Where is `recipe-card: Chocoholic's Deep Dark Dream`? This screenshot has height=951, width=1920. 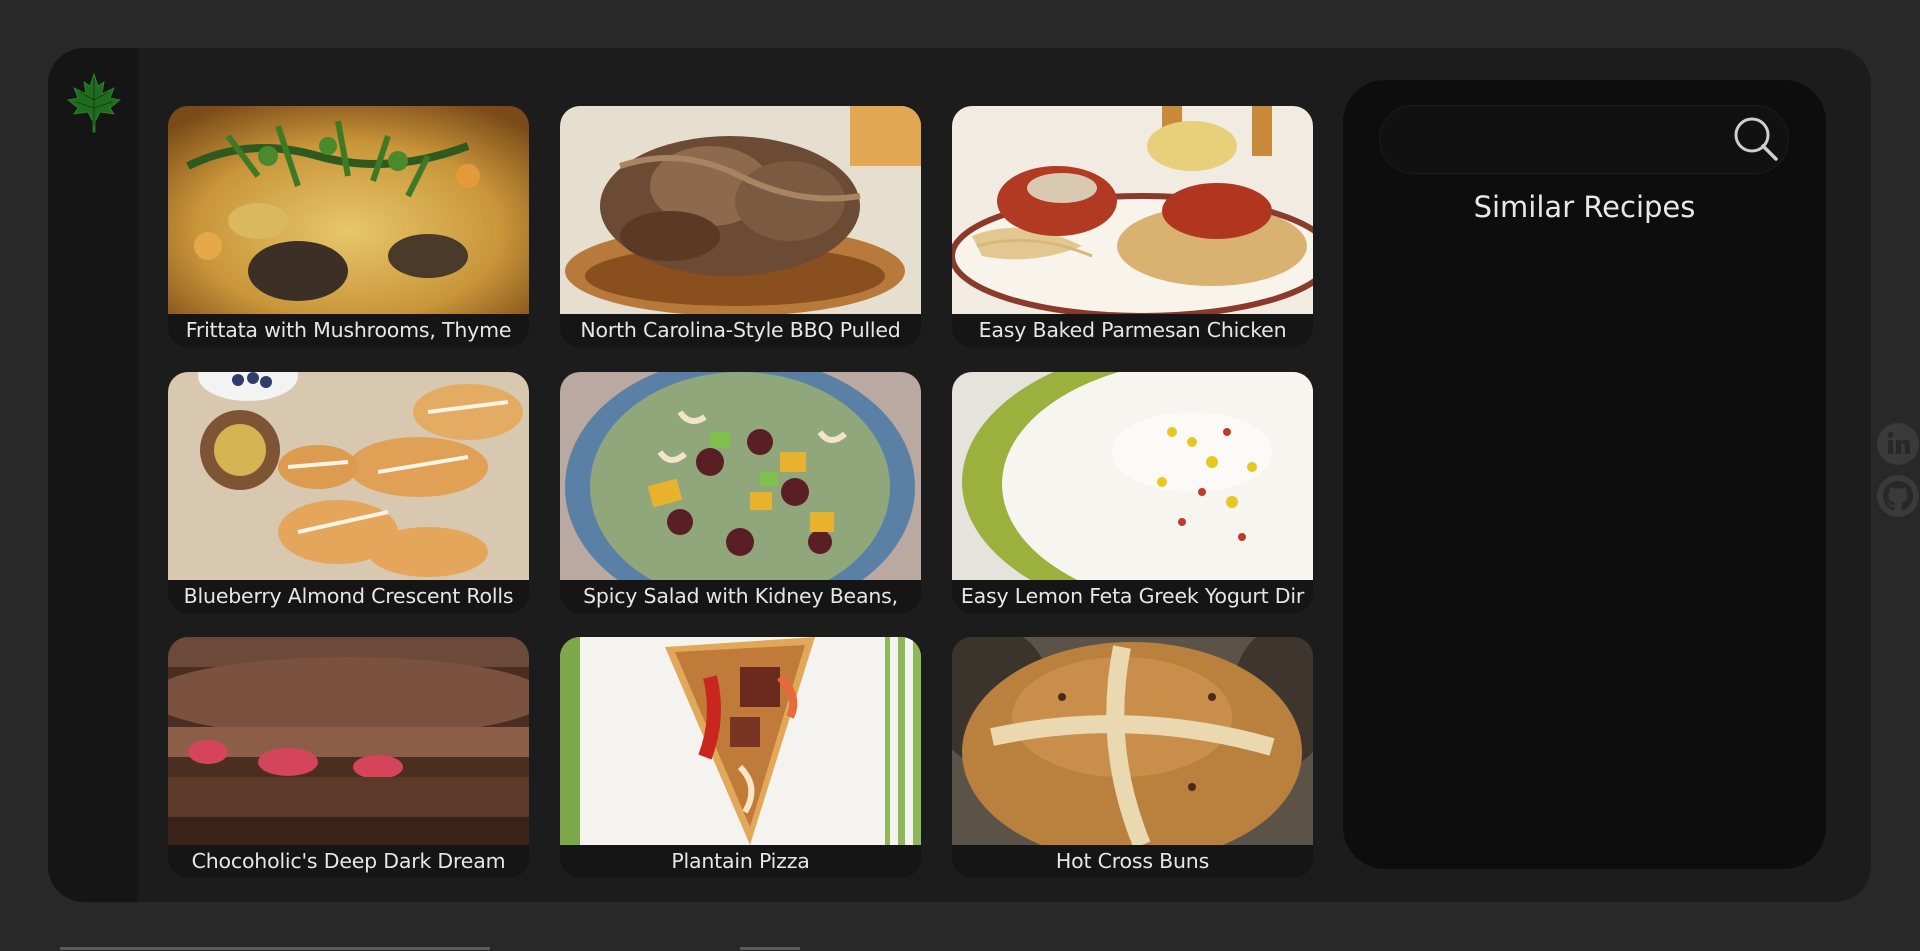 recipe-card: Chocoholic's Deep Dark Dream is located at coordinates (348, 757).